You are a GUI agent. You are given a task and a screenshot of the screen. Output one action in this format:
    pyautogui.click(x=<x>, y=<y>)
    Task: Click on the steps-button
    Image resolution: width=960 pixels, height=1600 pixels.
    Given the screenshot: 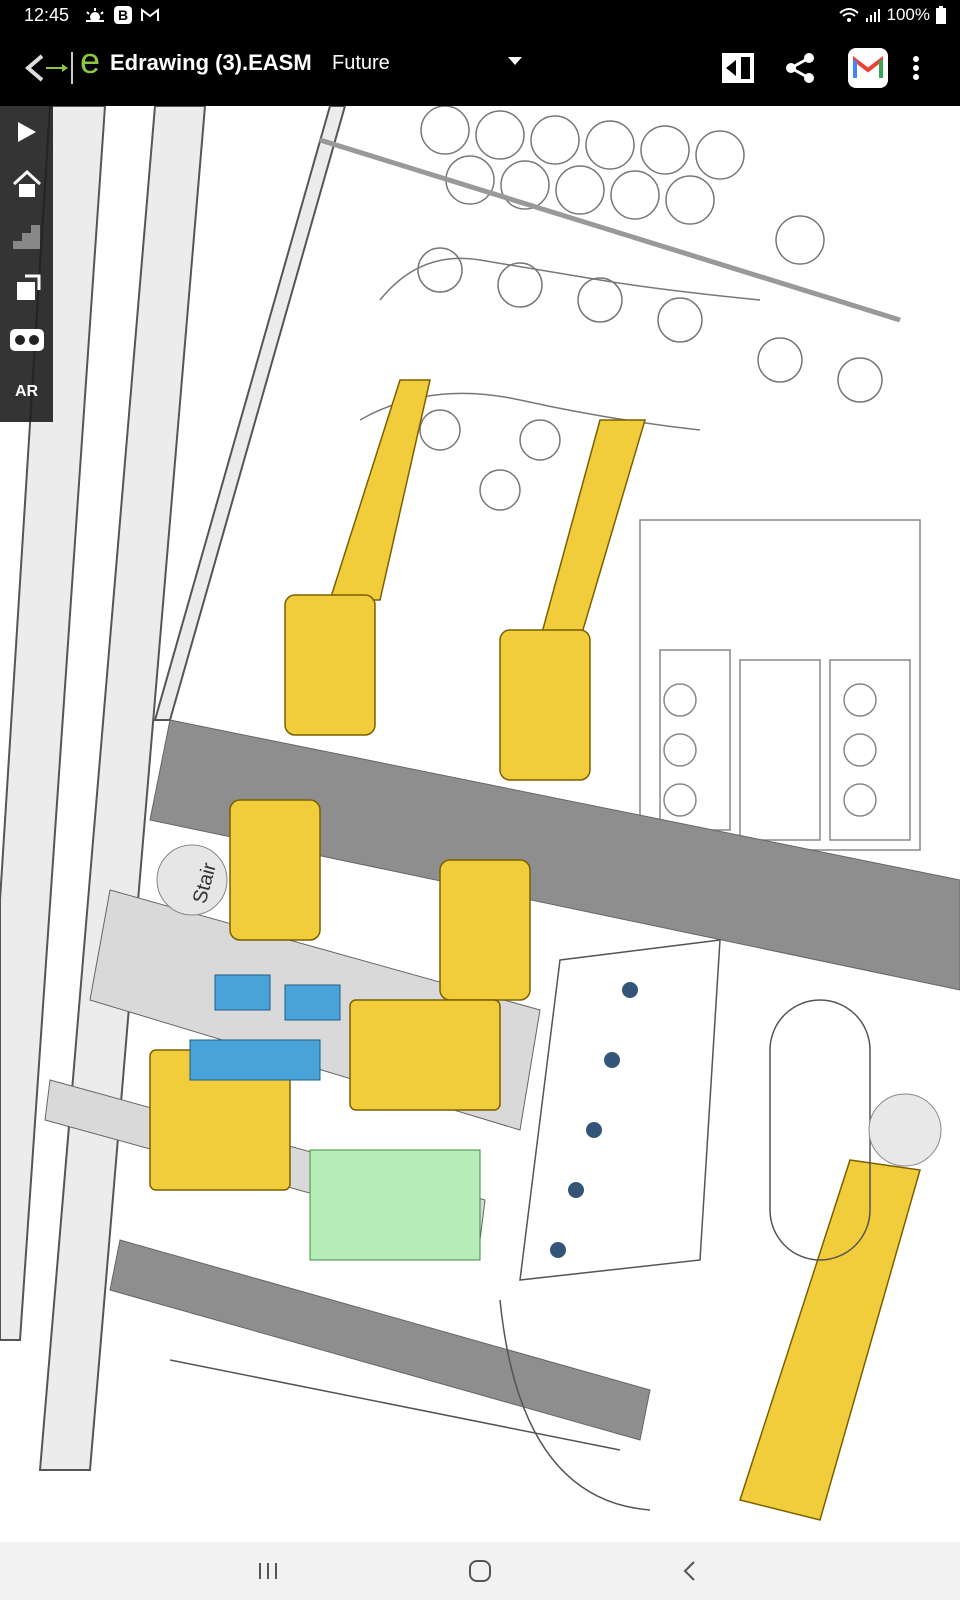 What is the action you would take?
    pyautogui.click(x=26, y=236)
    